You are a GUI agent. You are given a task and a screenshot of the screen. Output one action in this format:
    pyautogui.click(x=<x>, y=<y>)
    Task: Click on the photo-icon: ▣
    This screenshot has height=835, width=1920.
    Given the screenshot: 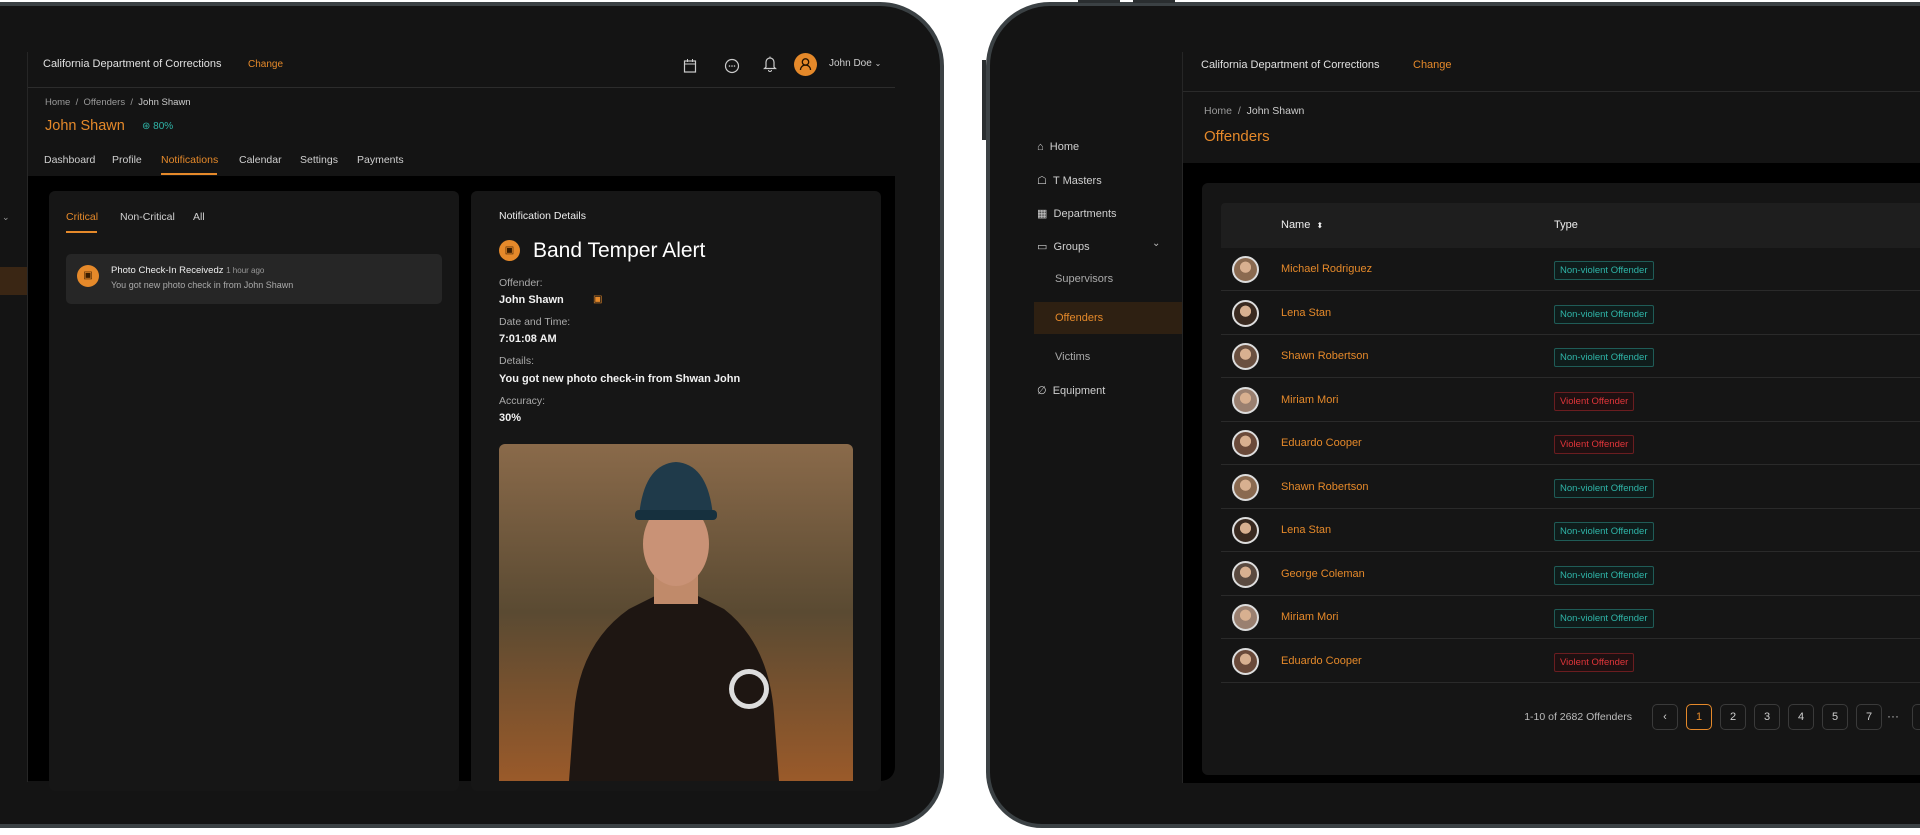 What is the action you would take?
    pyautogui.click(x=88, y=276)
    